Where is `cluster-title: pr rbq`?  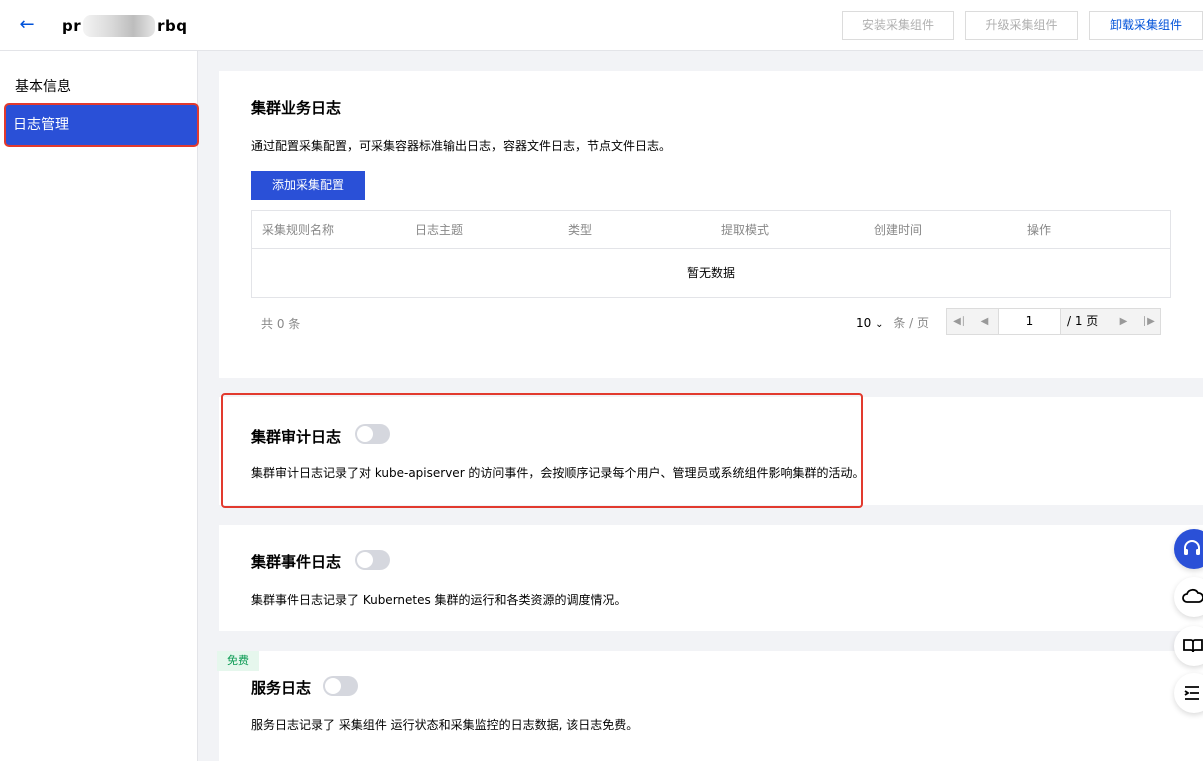
cluster-title: pr rbq is located at coordinates (125, 26).